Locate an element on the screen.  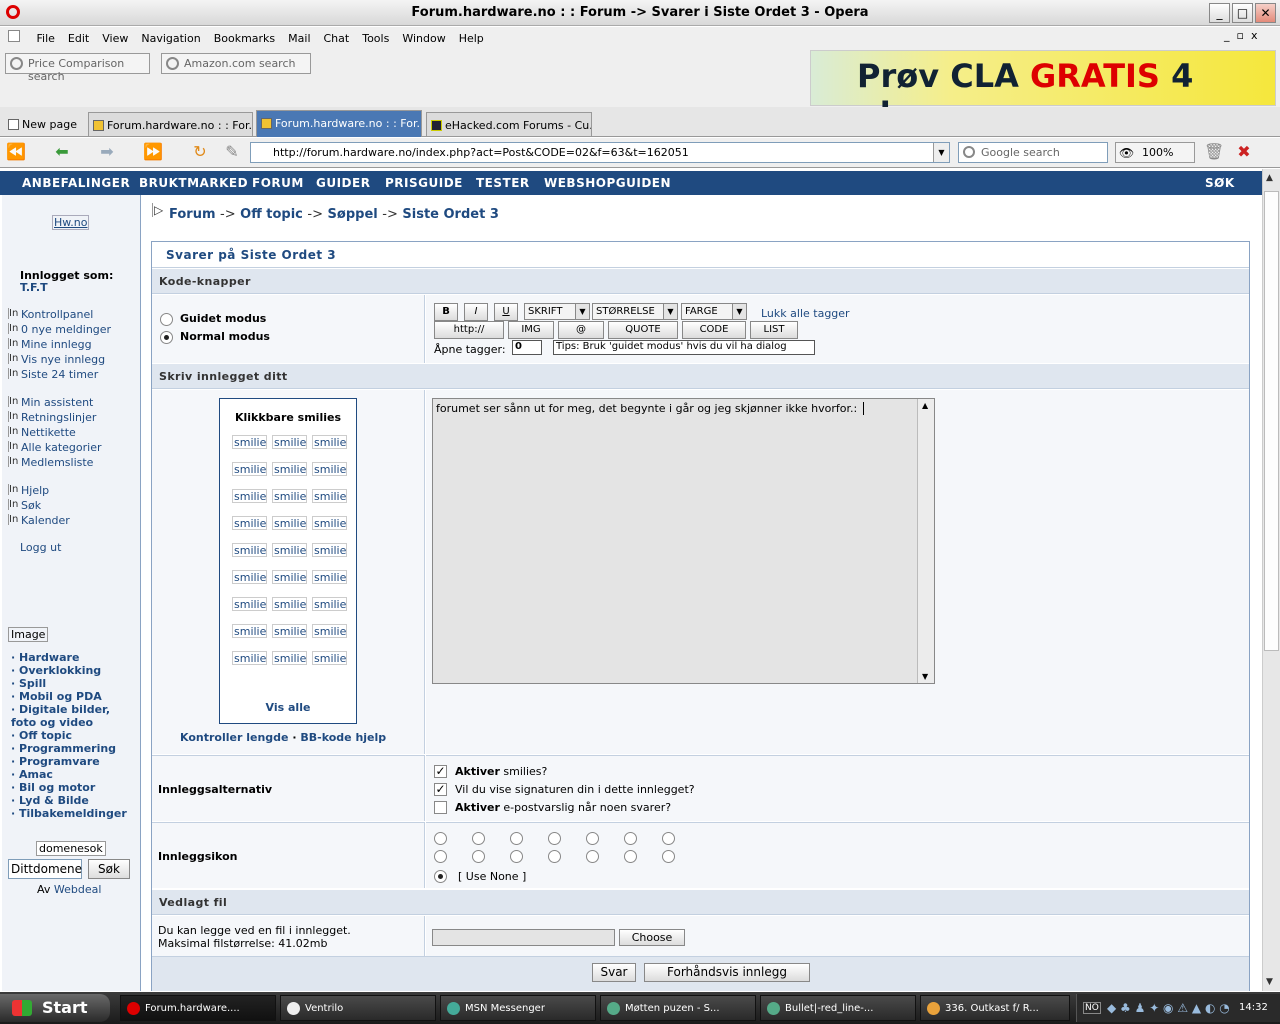
tab-forum-1: Forum.hardware.no : is located at coordinates (170, 124).